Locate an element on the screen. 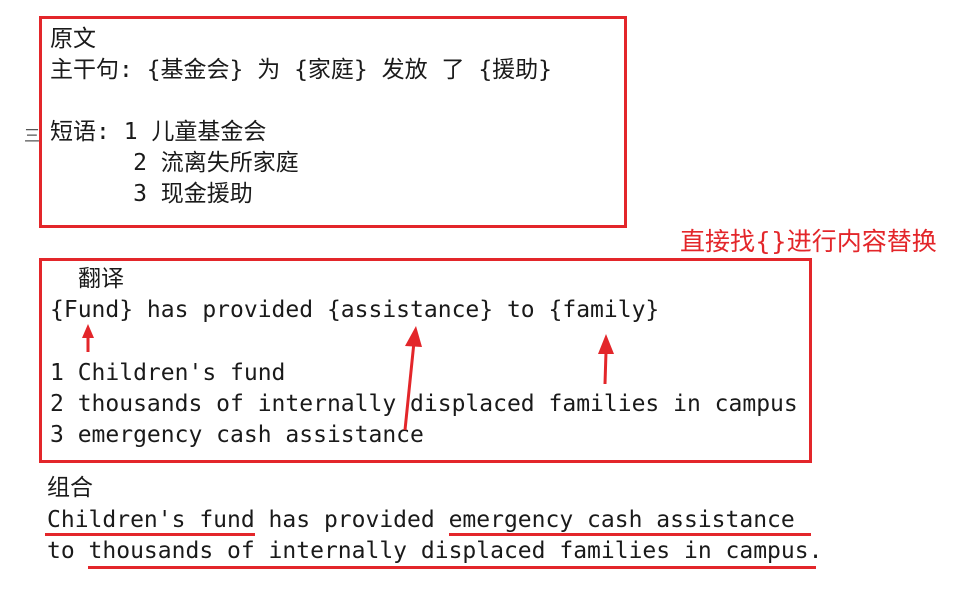  underline-emergency-cash-assistance is located at coordinates (630, 534).